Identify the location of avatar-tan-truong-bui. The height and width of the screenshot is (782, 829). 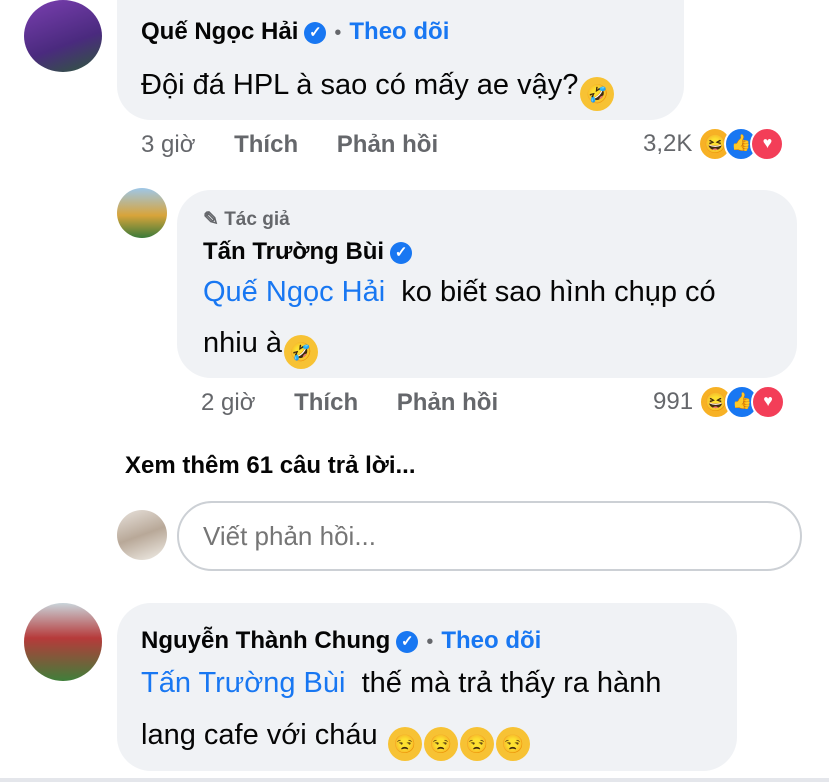
(142, 213).